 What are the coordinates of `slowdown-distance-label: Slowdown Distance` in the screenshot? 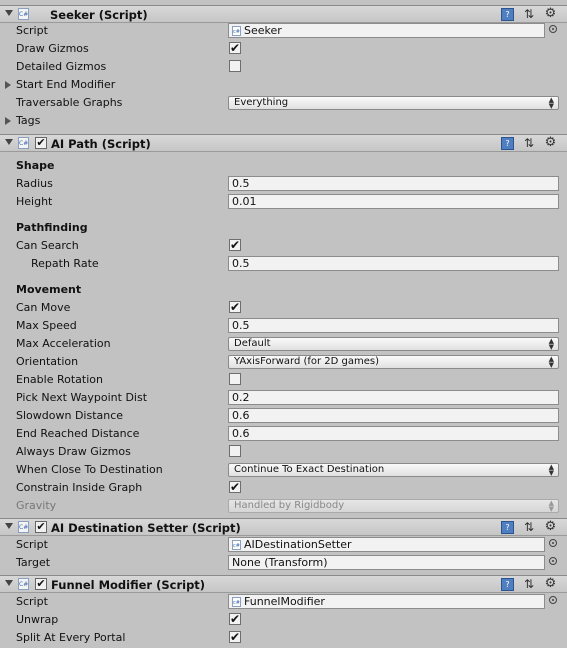 It's located at (70, 415).